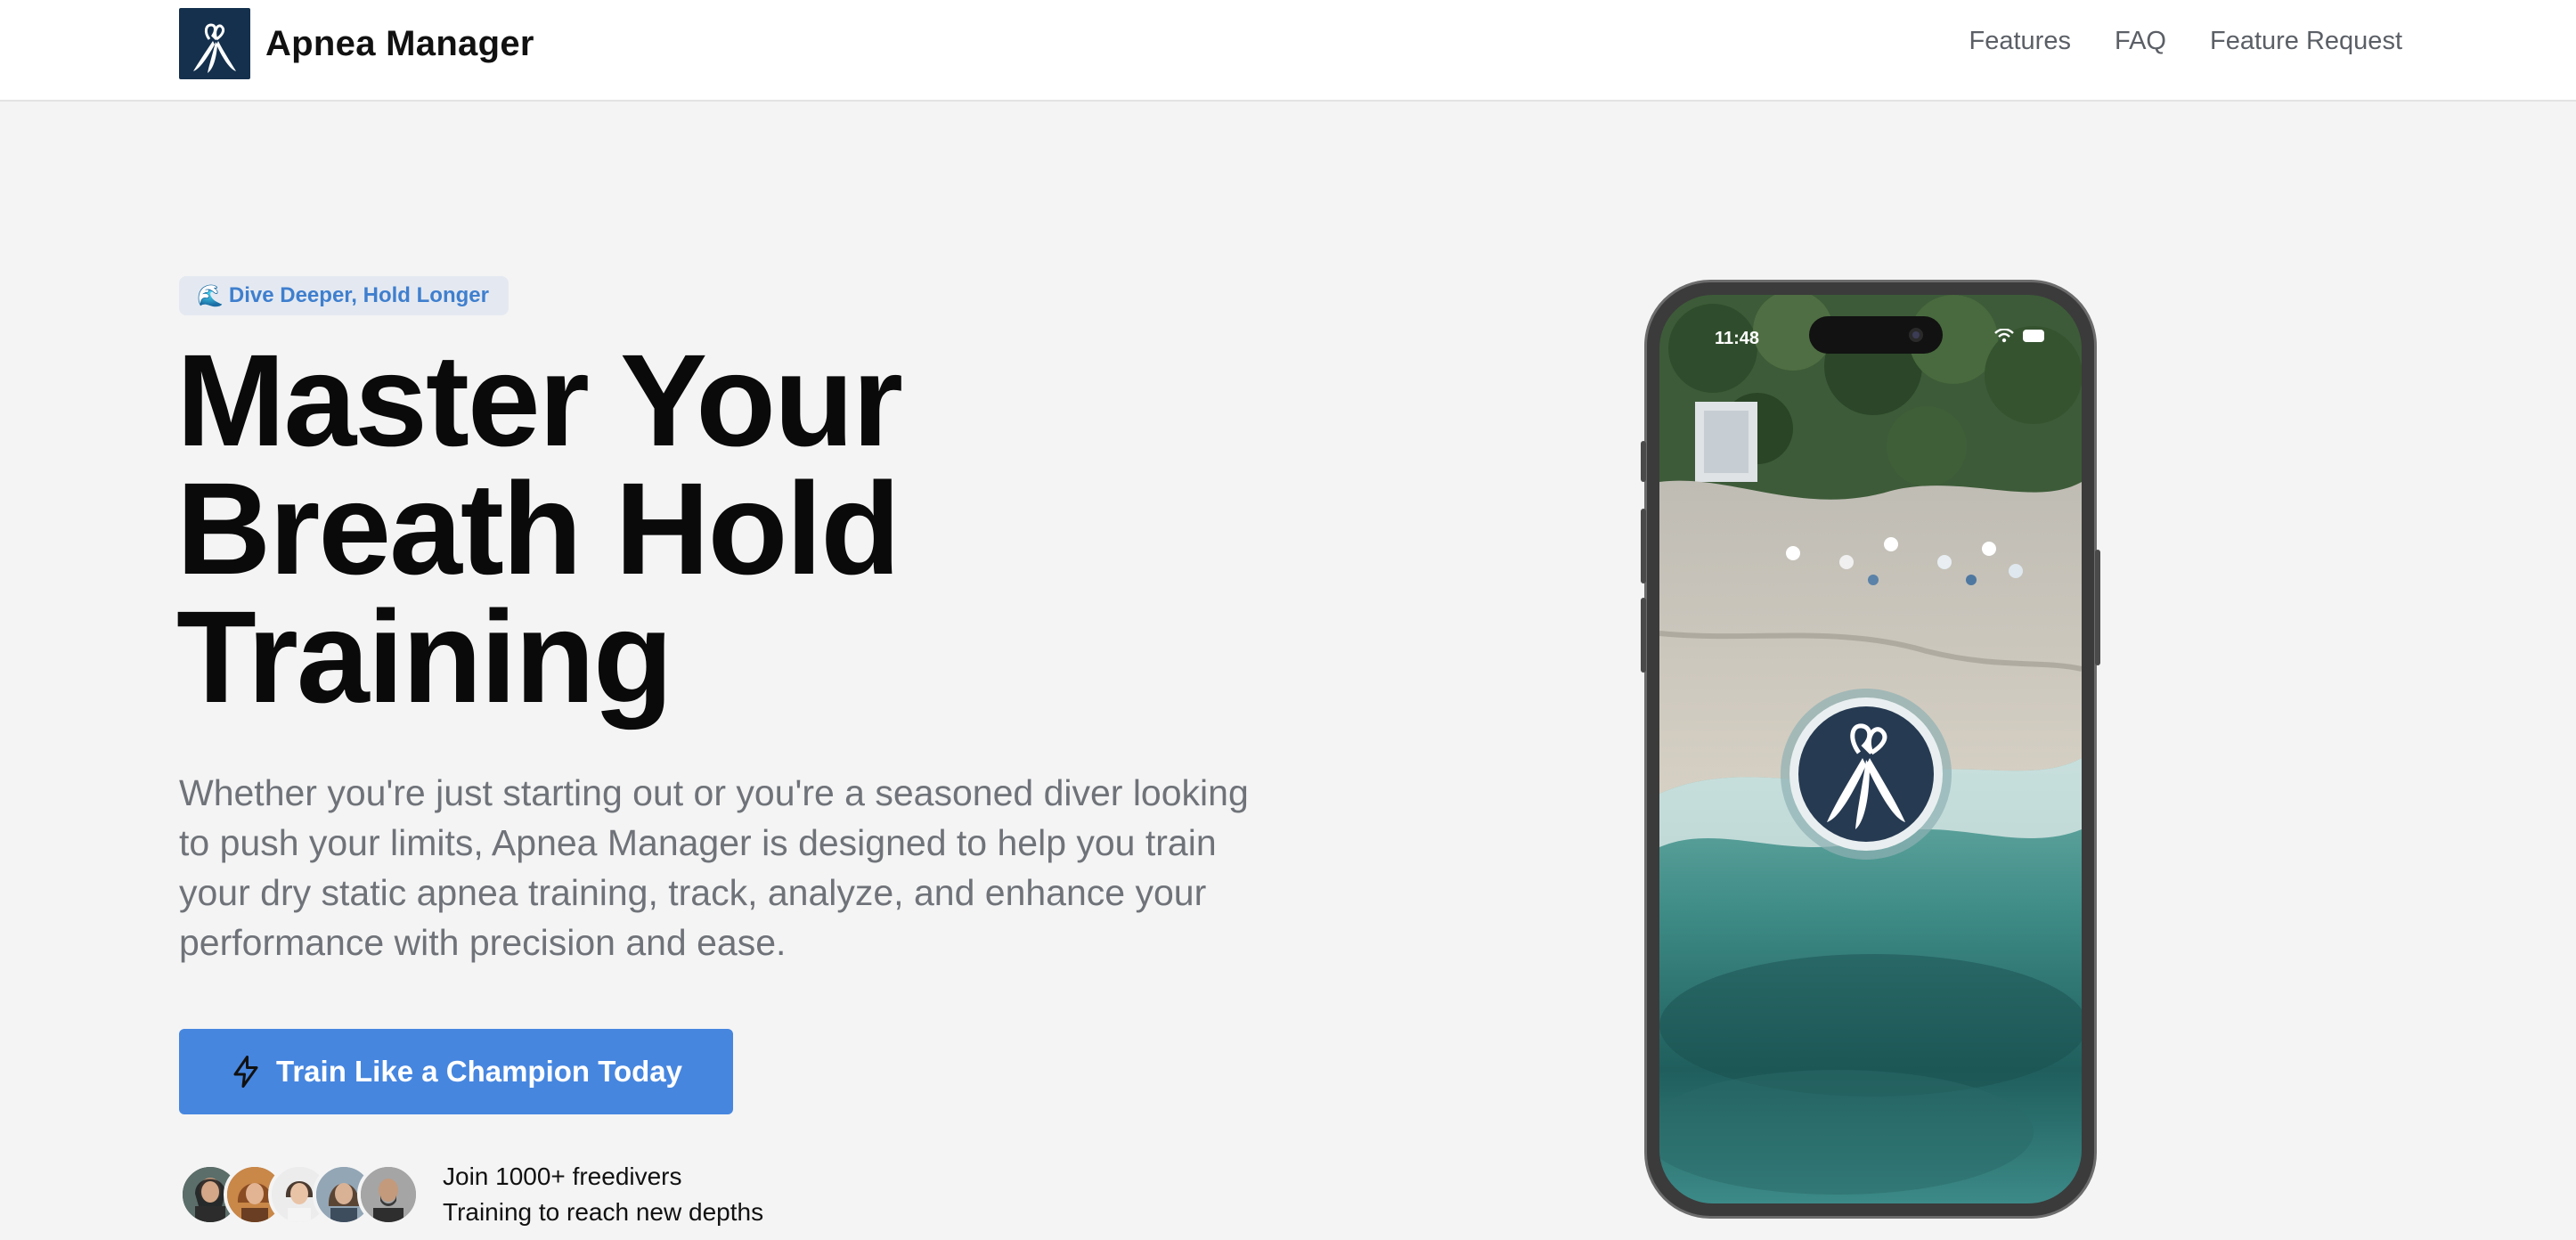 This screenshot has width=2576, height=1240. What do you see at coordinates (246, 1072) in the screenshot?
I see `lightning-icon` at bounding box center [246, 1072].